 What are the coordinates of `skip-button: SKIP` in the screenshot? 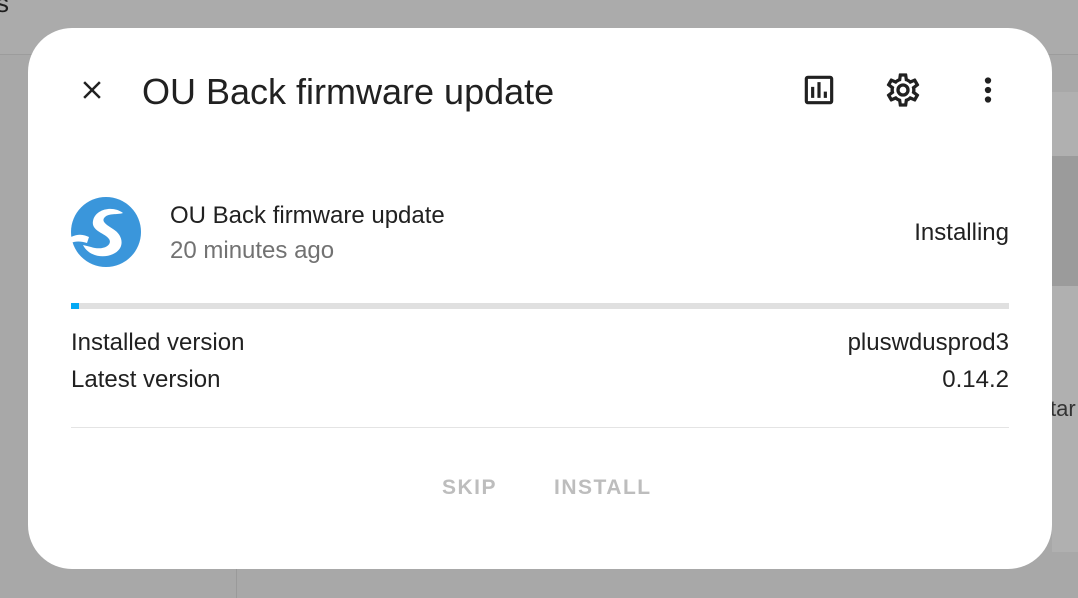 It's located at (469, 488).